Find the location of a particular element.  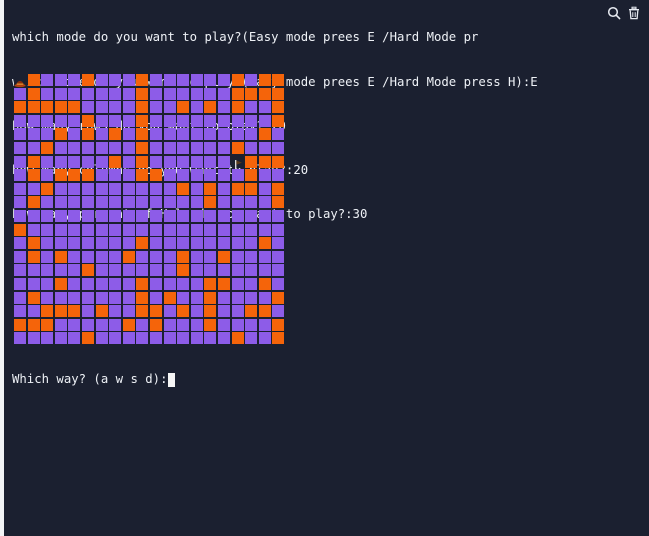

search-button is located at coordinates (614, 13).